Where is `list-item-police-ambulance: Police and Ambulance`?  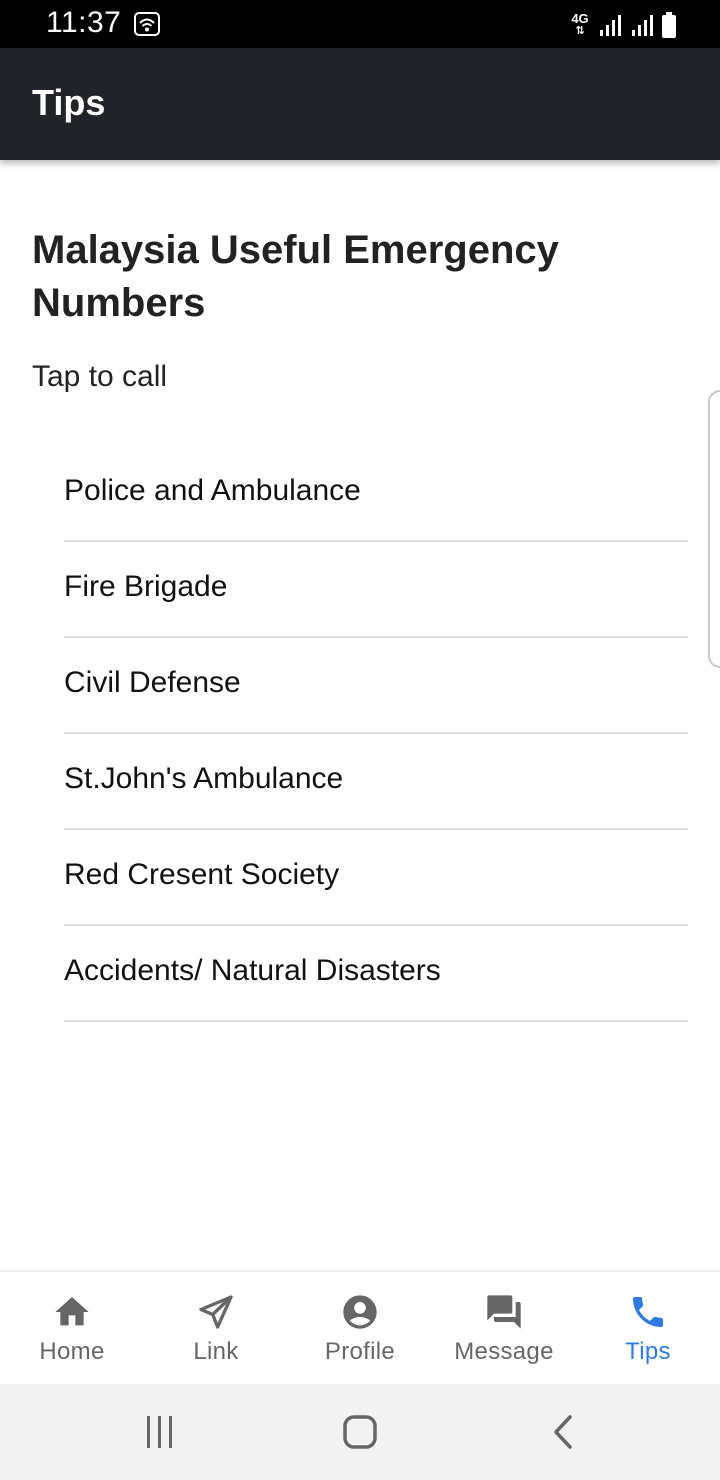 list-item-police-ambulance: Police and Ambulance is located at coordinates (376, 494).